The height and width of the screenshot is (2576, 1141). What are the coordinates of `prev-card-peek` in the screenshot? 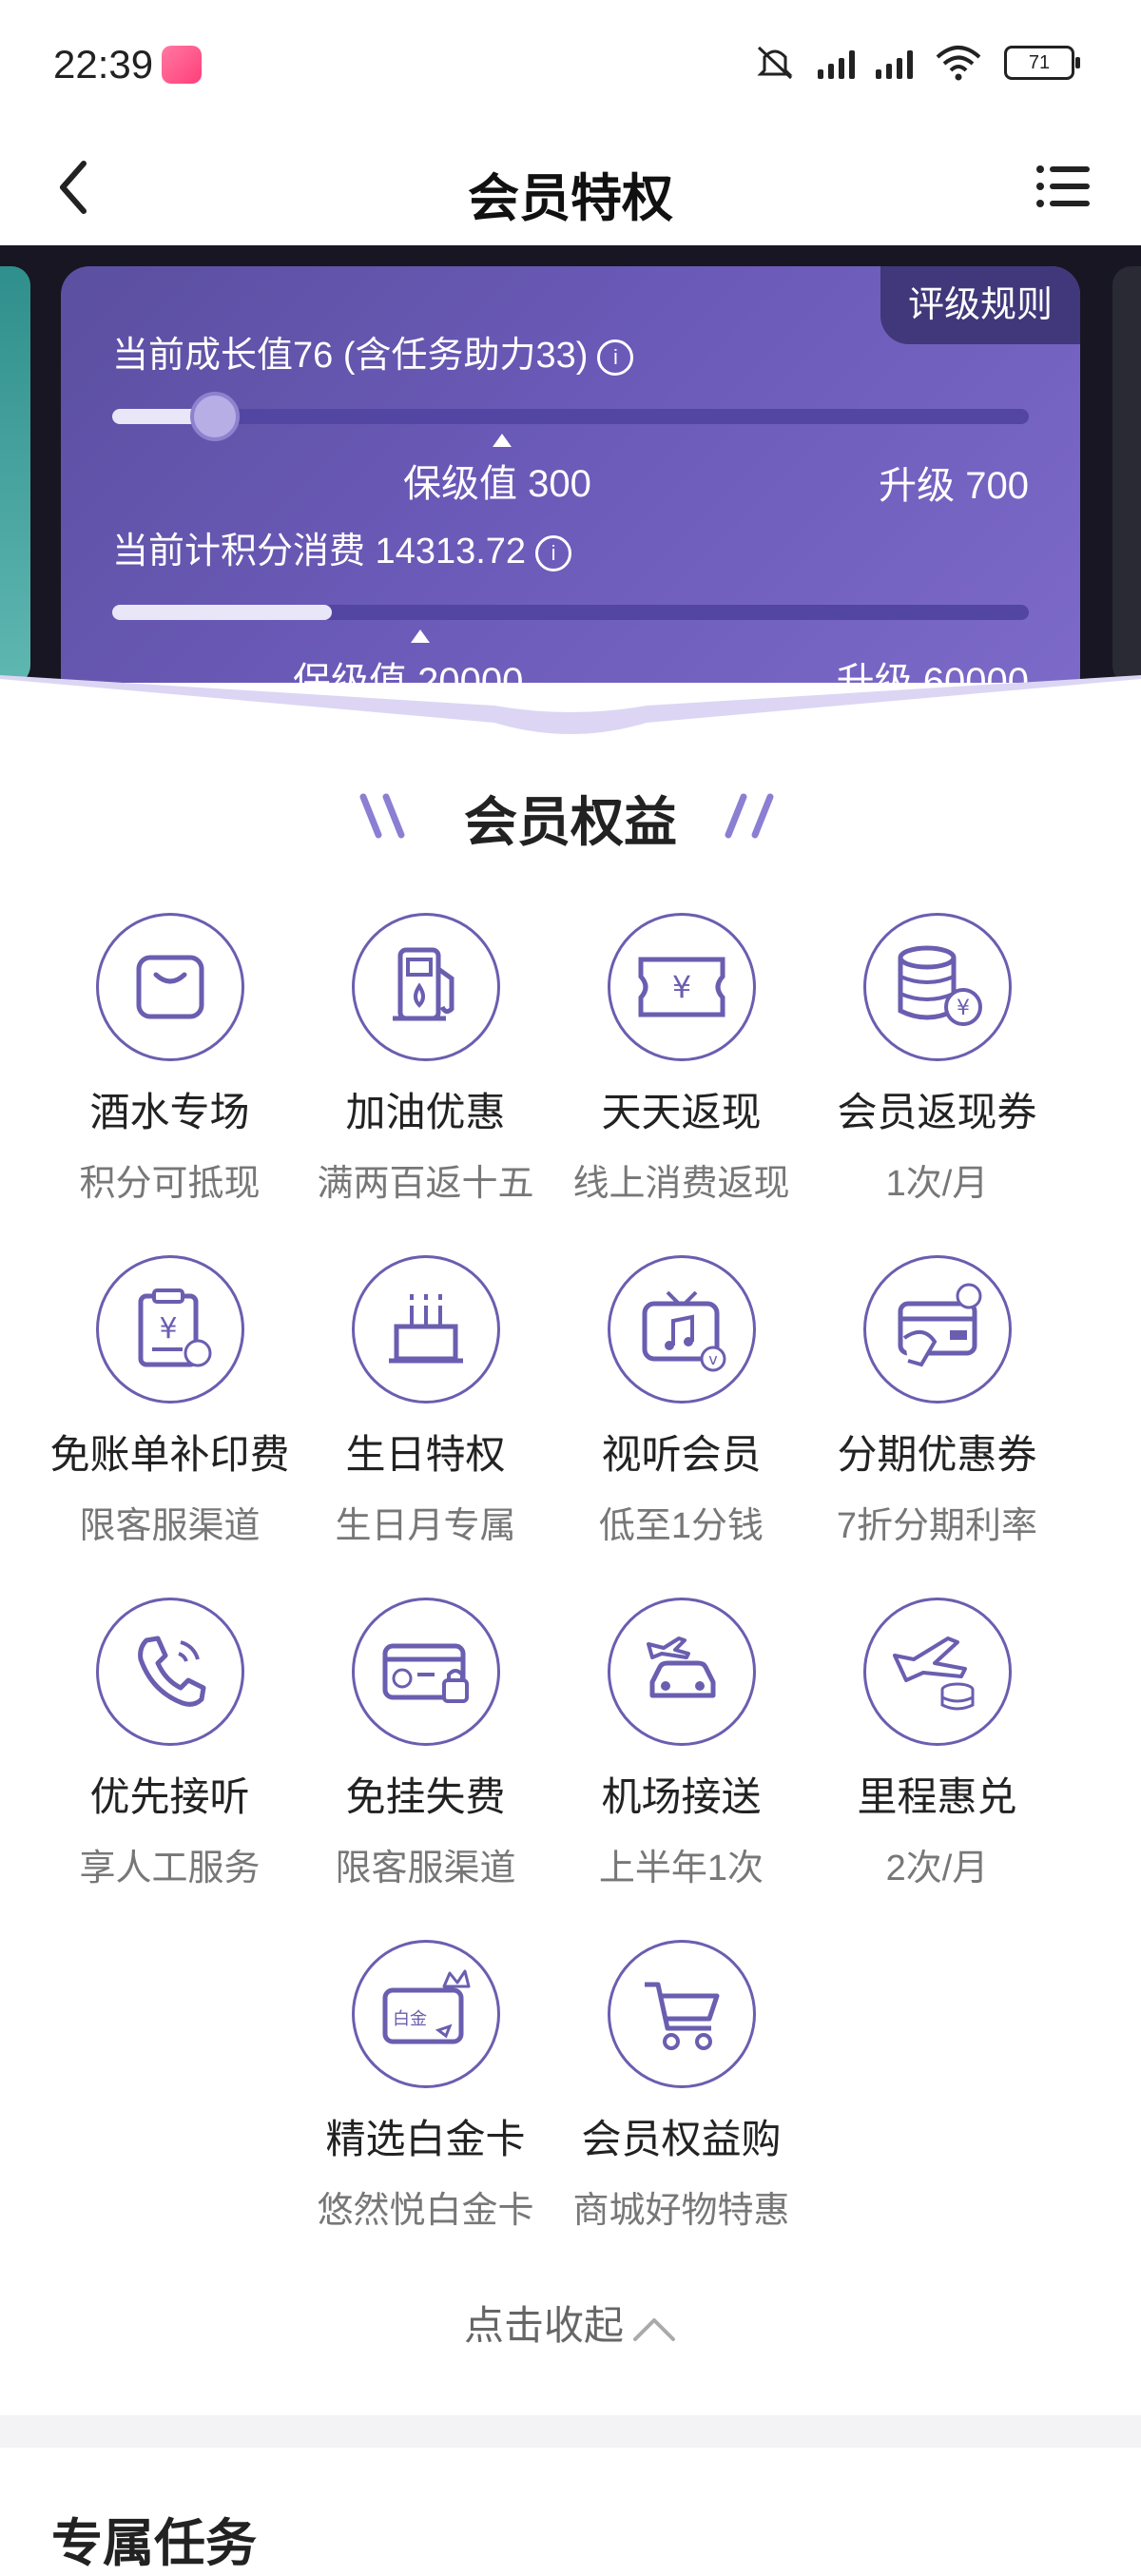 It's located at (15, 474).